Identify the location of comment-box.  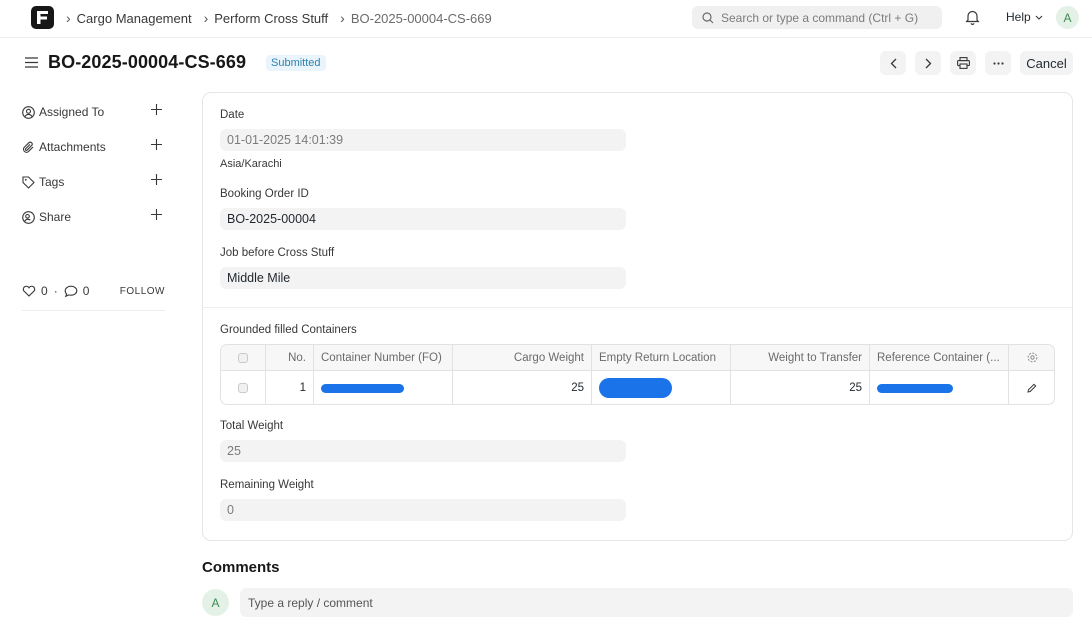
(656, 602).